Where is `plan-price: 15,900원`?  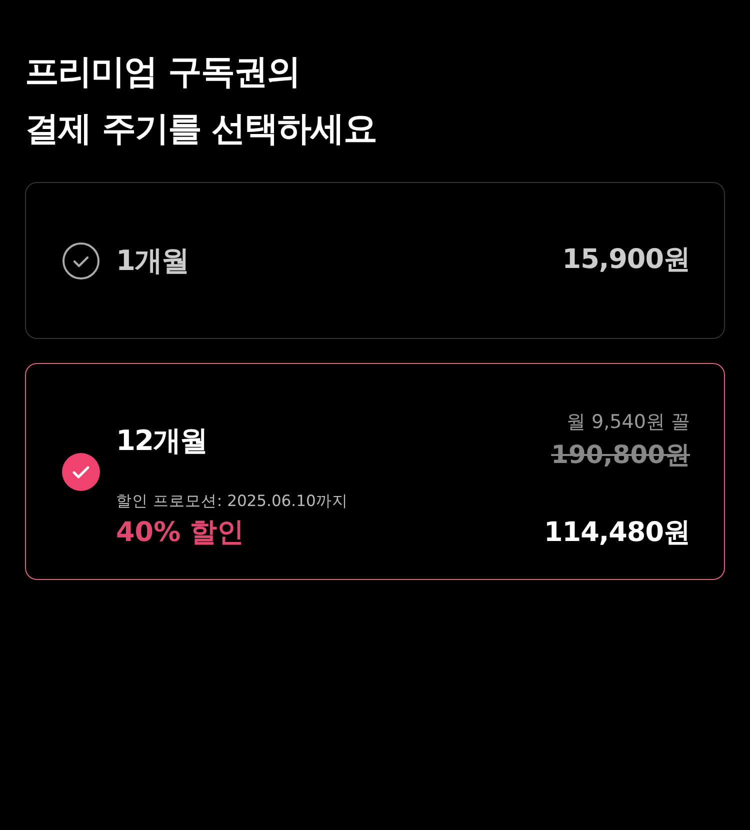 plan-price: 15,900원 is located at coordinates (626, 260).